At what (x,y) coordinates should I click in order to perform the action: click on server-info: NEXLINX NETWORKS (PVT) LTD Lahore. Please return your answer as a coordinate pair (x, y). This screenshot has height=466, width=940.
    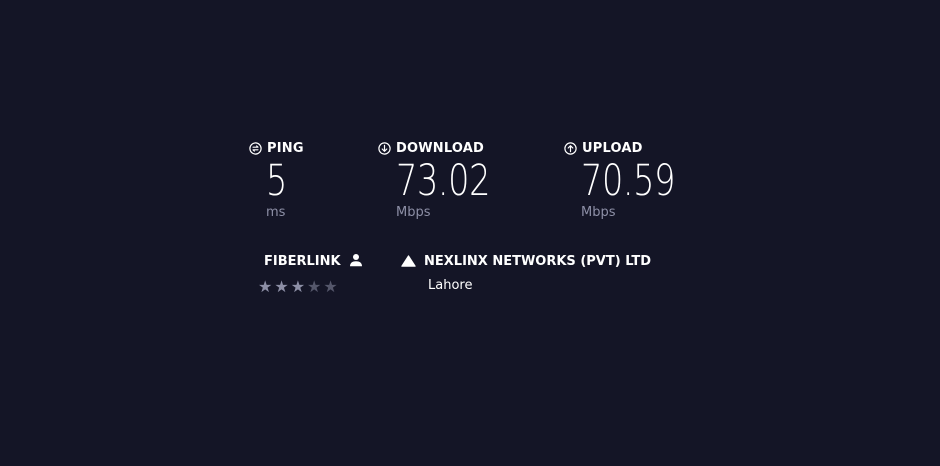
    Looking at the image, I should click on (526, 272).